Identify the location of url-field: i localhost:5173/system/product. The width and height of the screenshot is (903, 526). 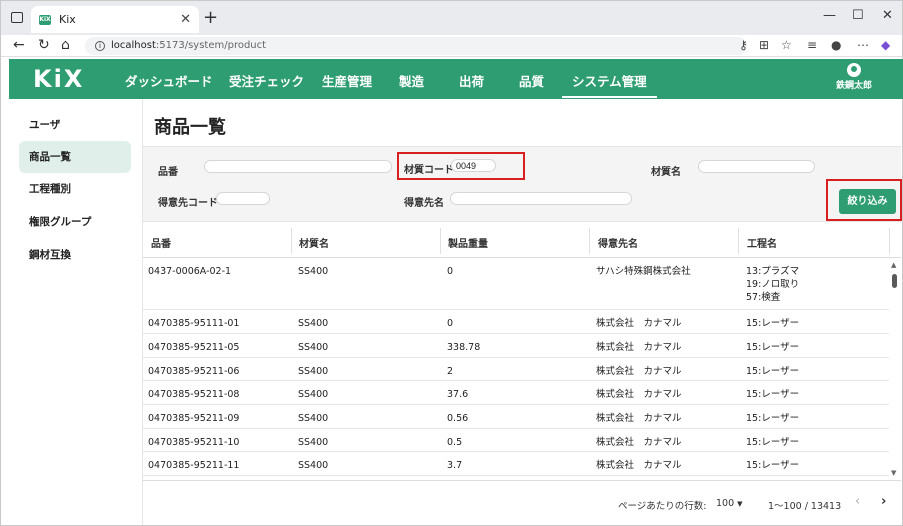
(416, 46).